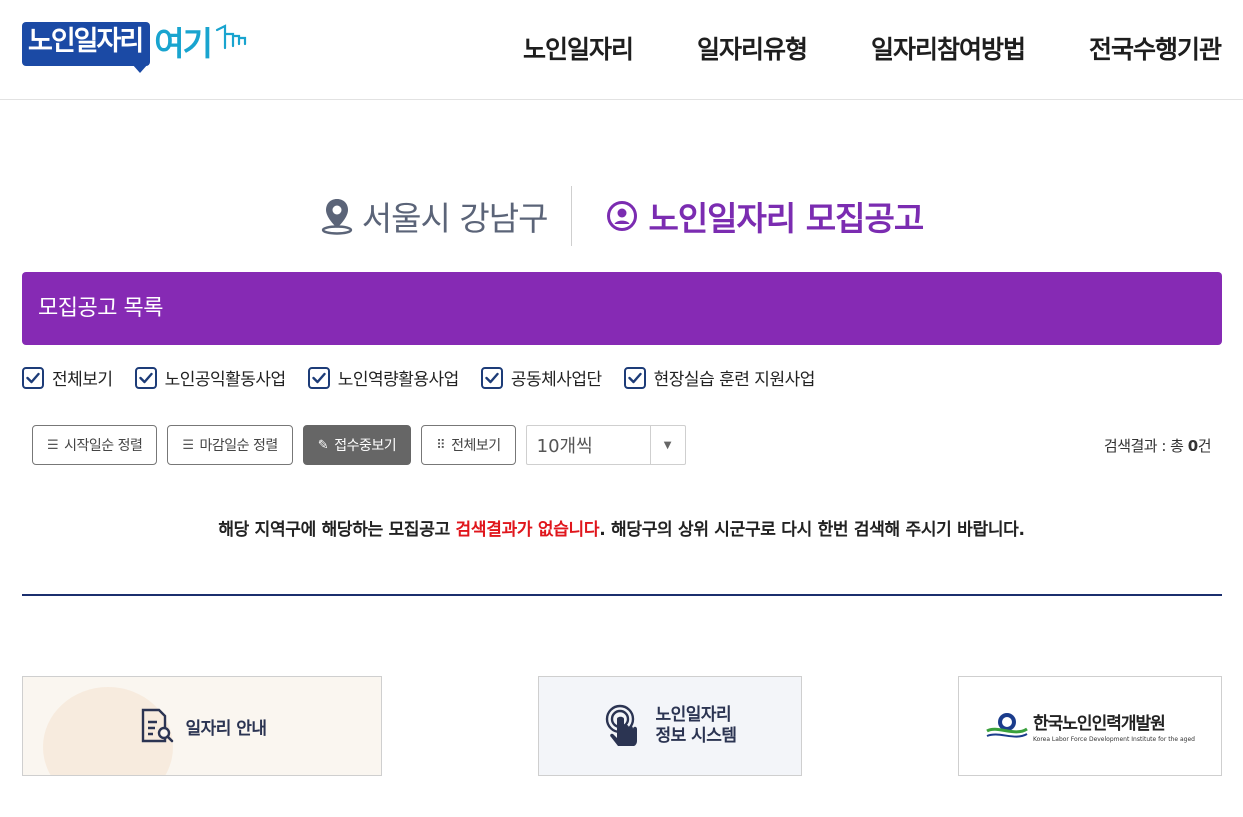 The height and width of the screenshot is (817, 1243). I want to click on location-label: 서울시 강남구, so click(446, 216).